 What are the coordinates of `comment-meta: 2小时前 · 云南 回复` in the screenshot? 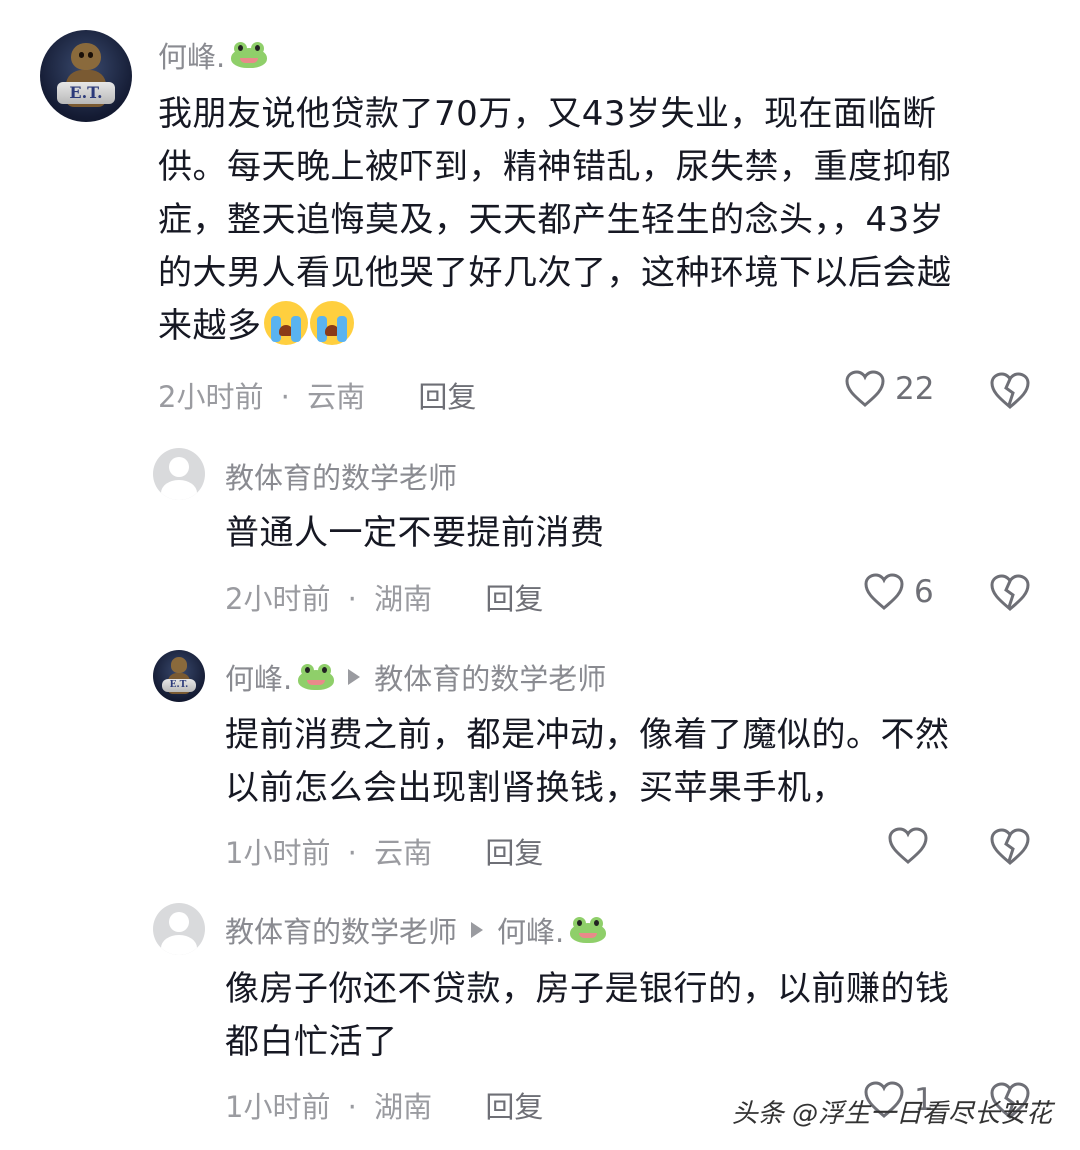 It's located at (317, 397).